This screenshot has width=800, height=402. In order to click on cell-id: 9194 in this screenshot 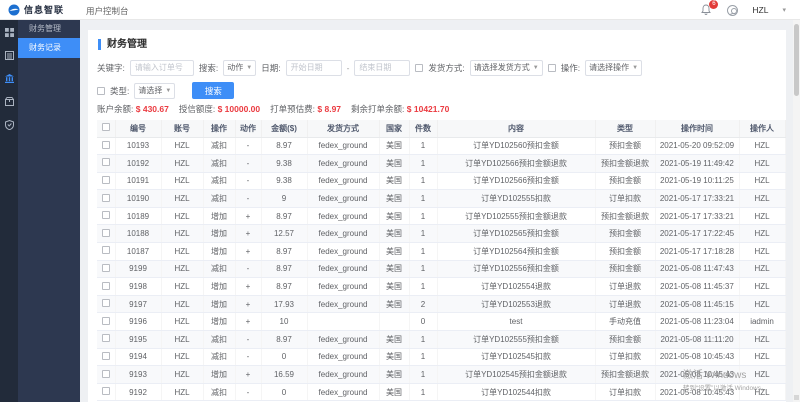, I will do `click(138, 357)`.